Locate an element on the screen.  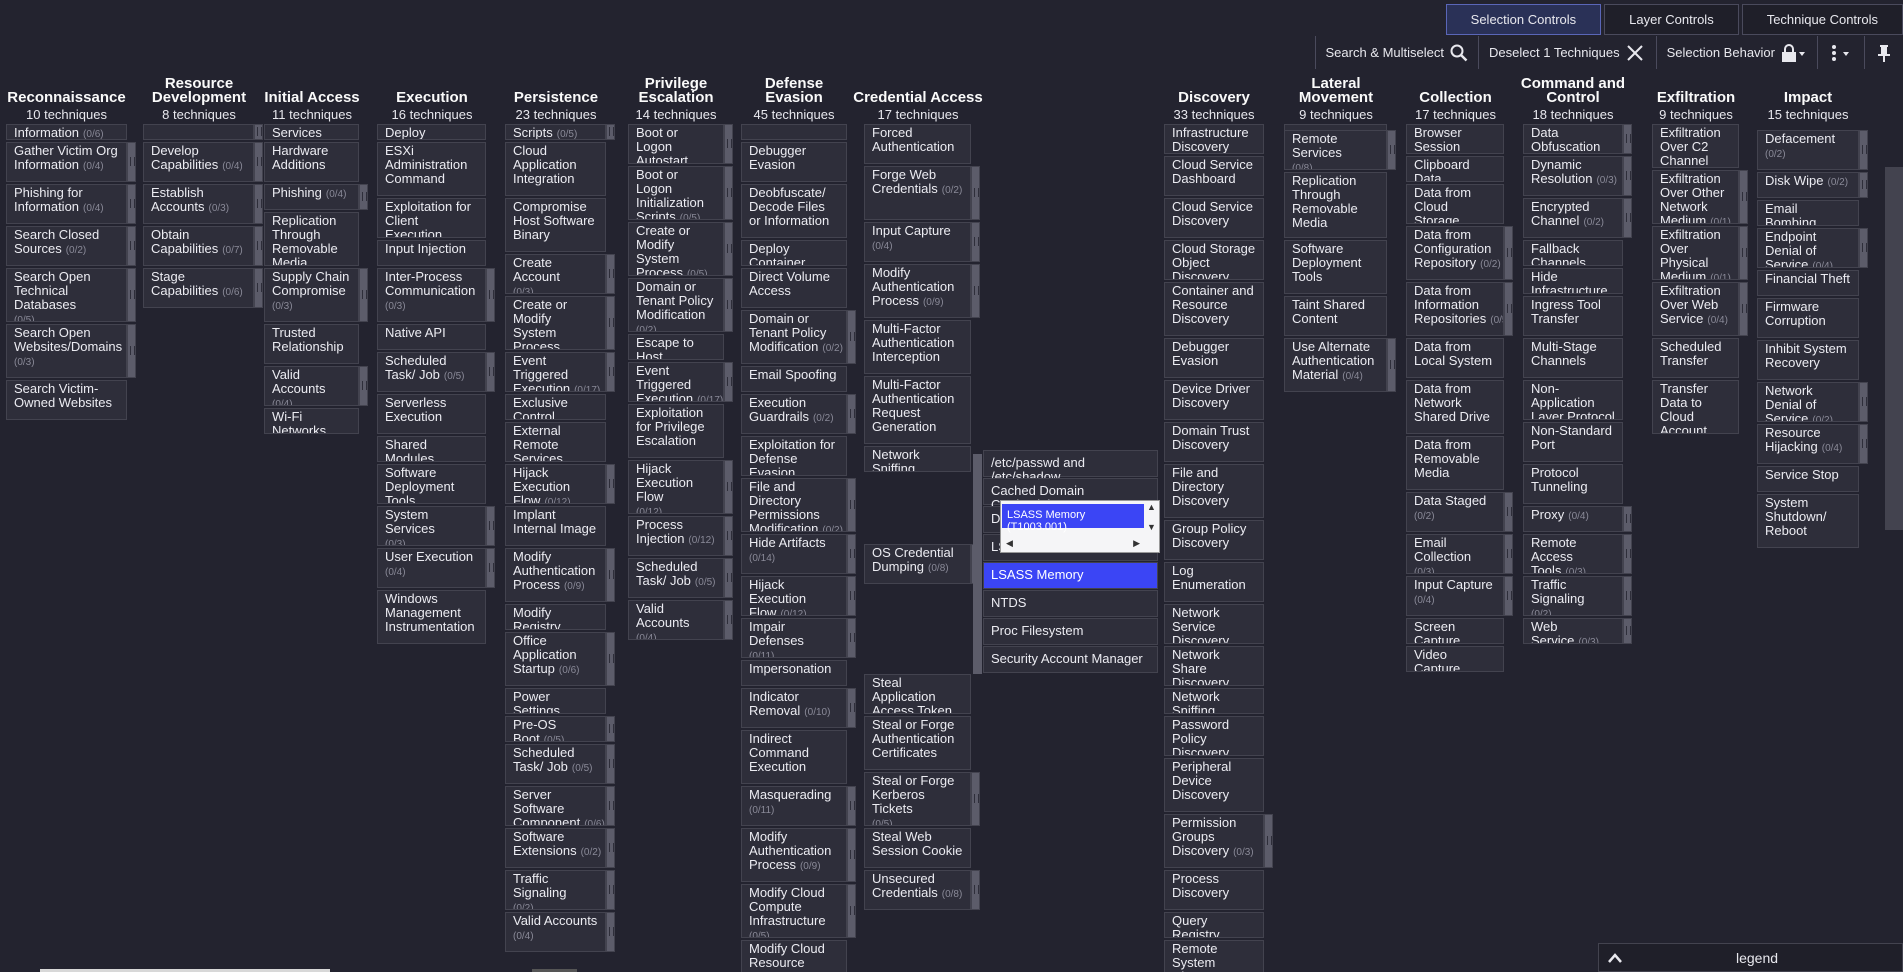
technique-cell: Search Closed Sources (0/2) is located at coordinates (66, 246).